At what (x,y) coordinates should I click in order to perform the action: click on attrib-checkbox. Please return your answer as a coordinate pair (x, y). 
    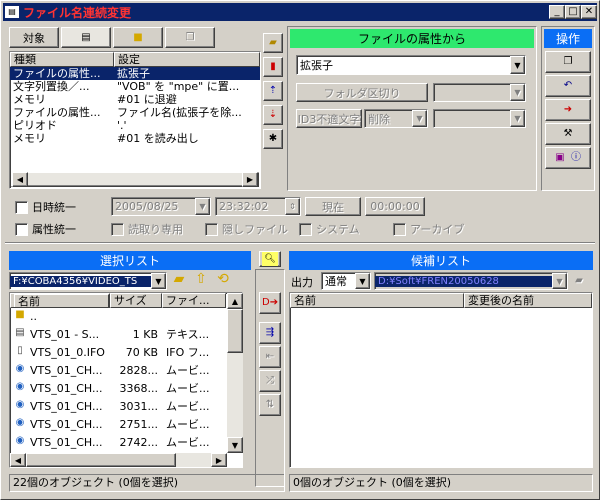
    Looking at the image, I should click on (21, 229).